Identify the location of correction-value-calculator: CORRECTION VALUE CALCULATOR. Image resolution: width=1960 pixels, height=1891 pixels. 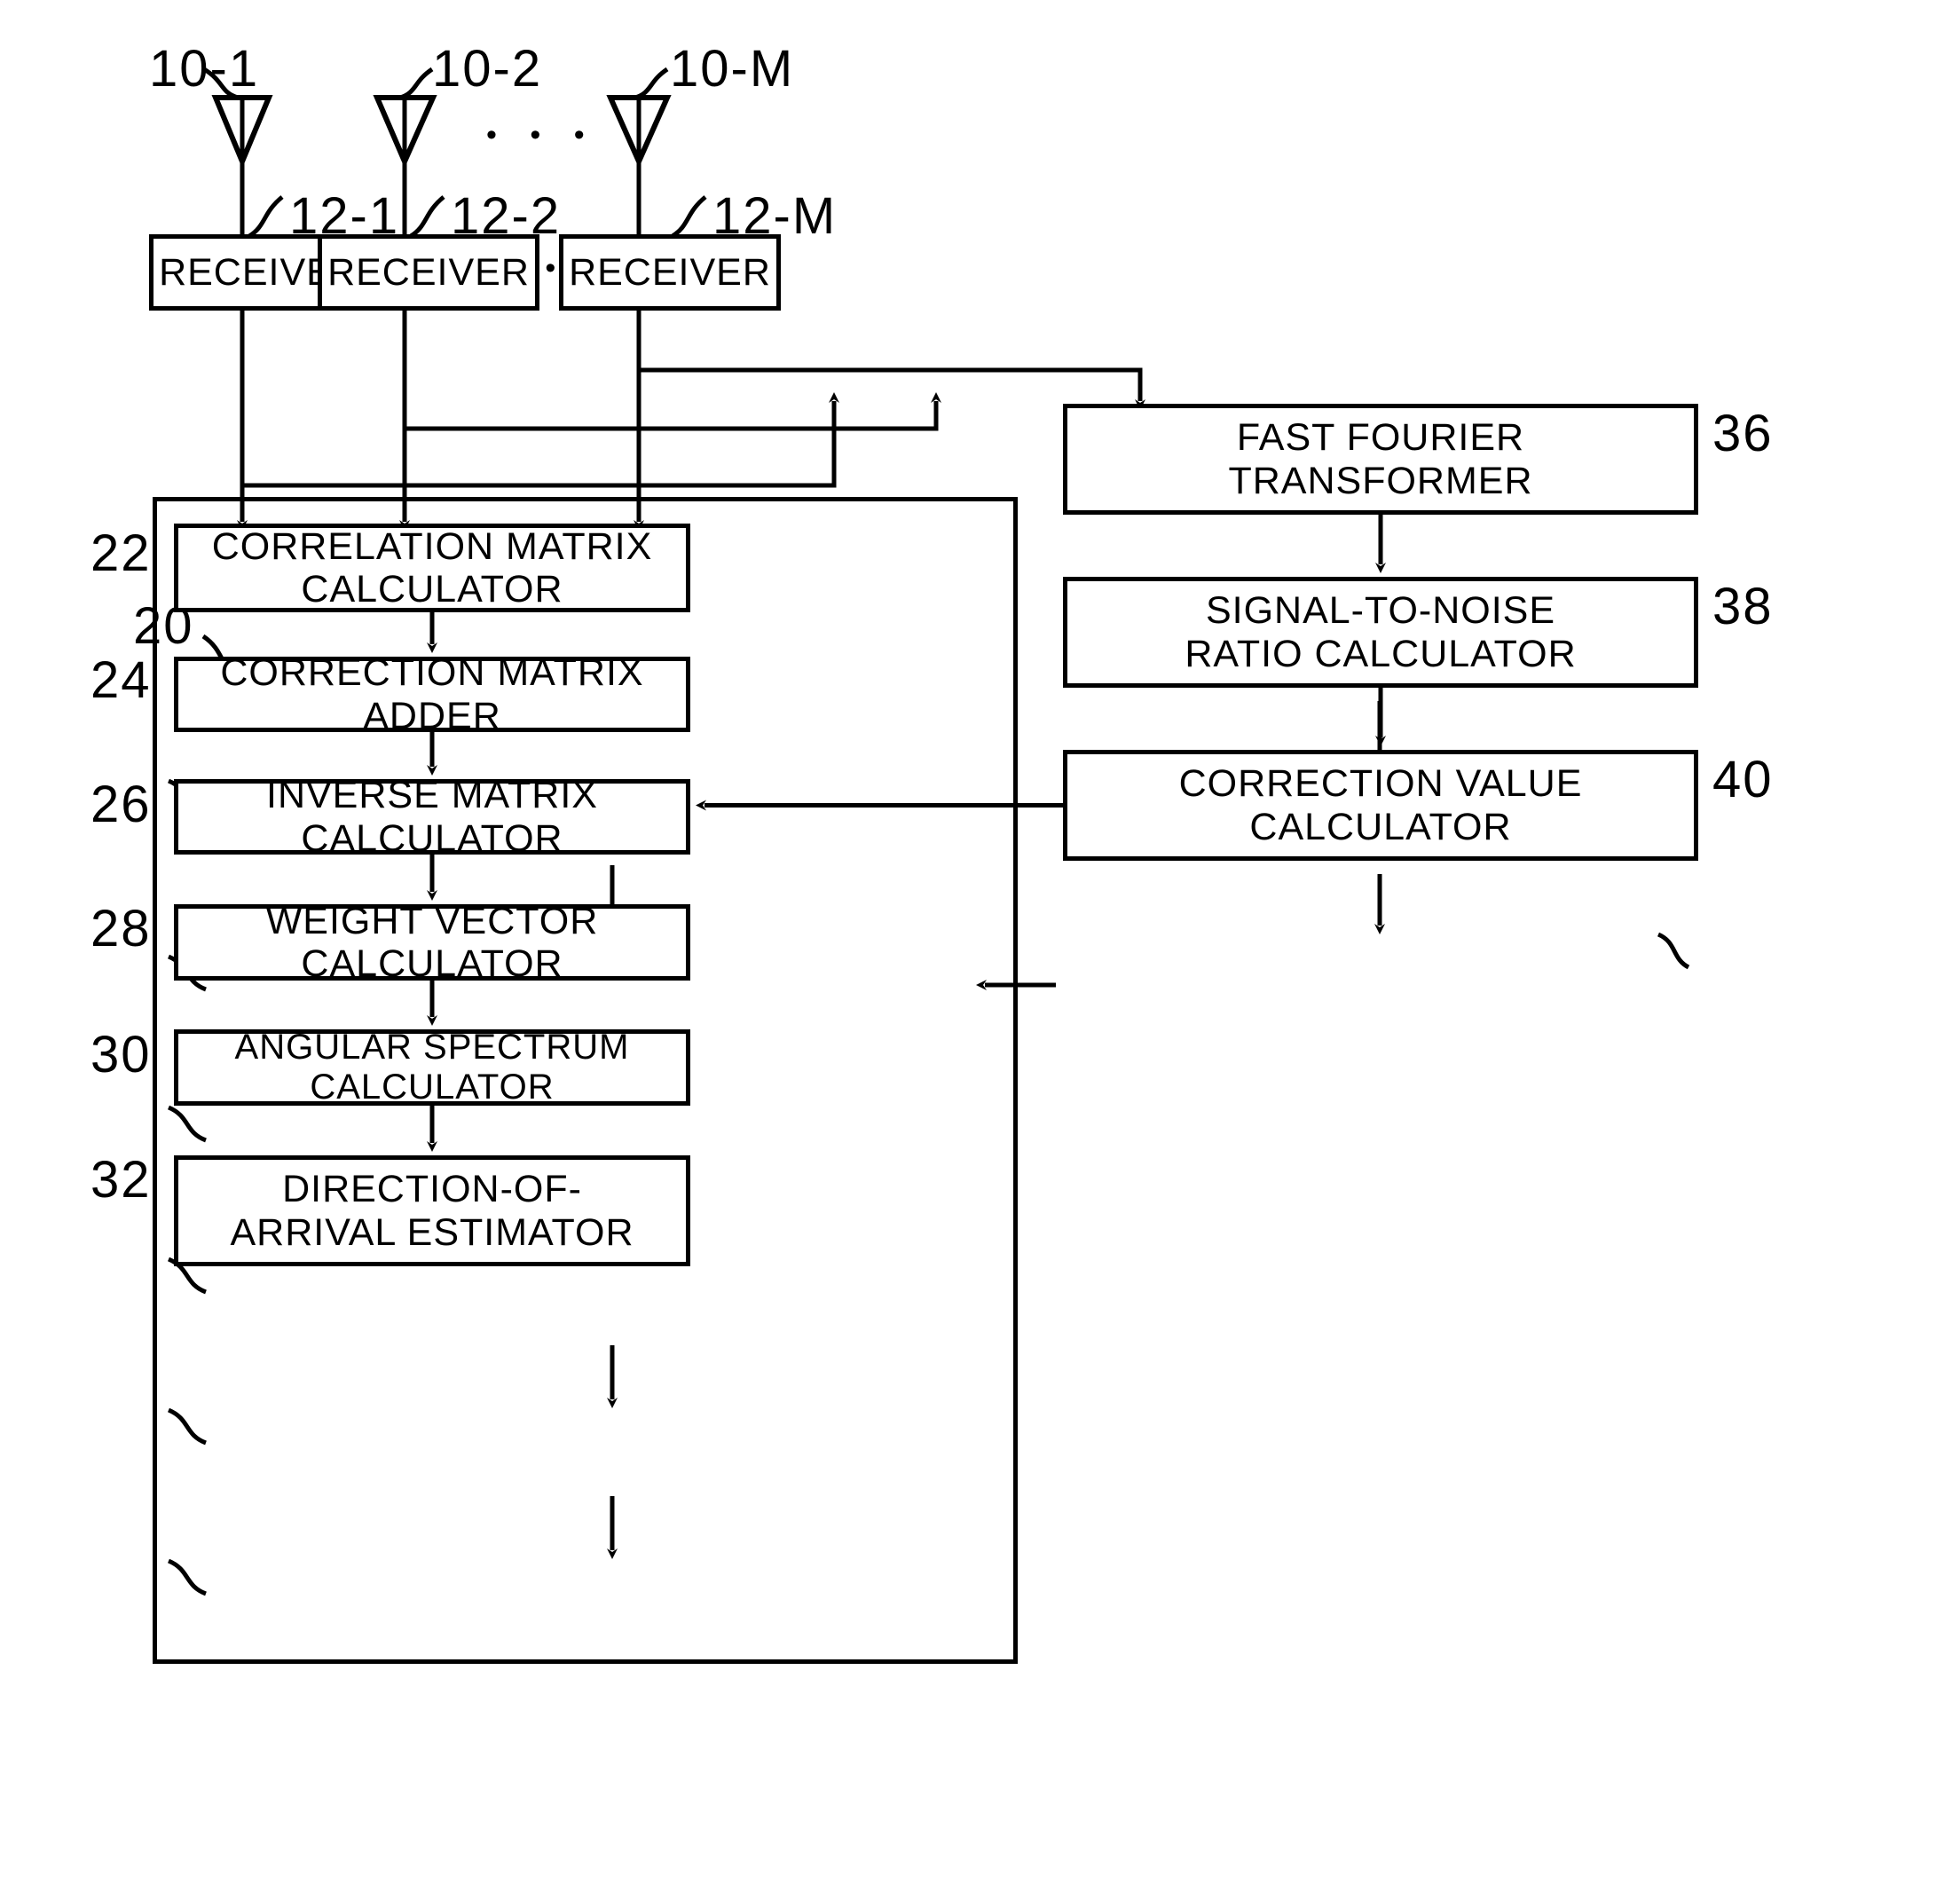
(1380, 805).